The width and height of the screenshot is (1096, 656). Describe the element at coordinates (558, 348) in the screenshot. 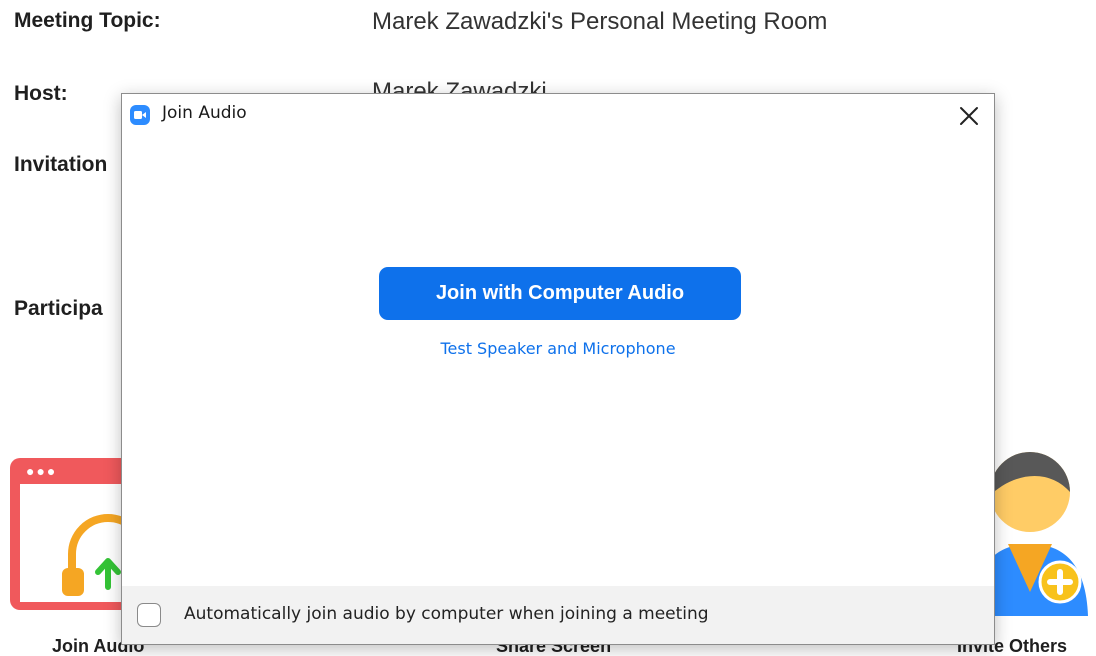

I see `test-speaker-microphone-link: Test Speaker and Microphone` at that location.